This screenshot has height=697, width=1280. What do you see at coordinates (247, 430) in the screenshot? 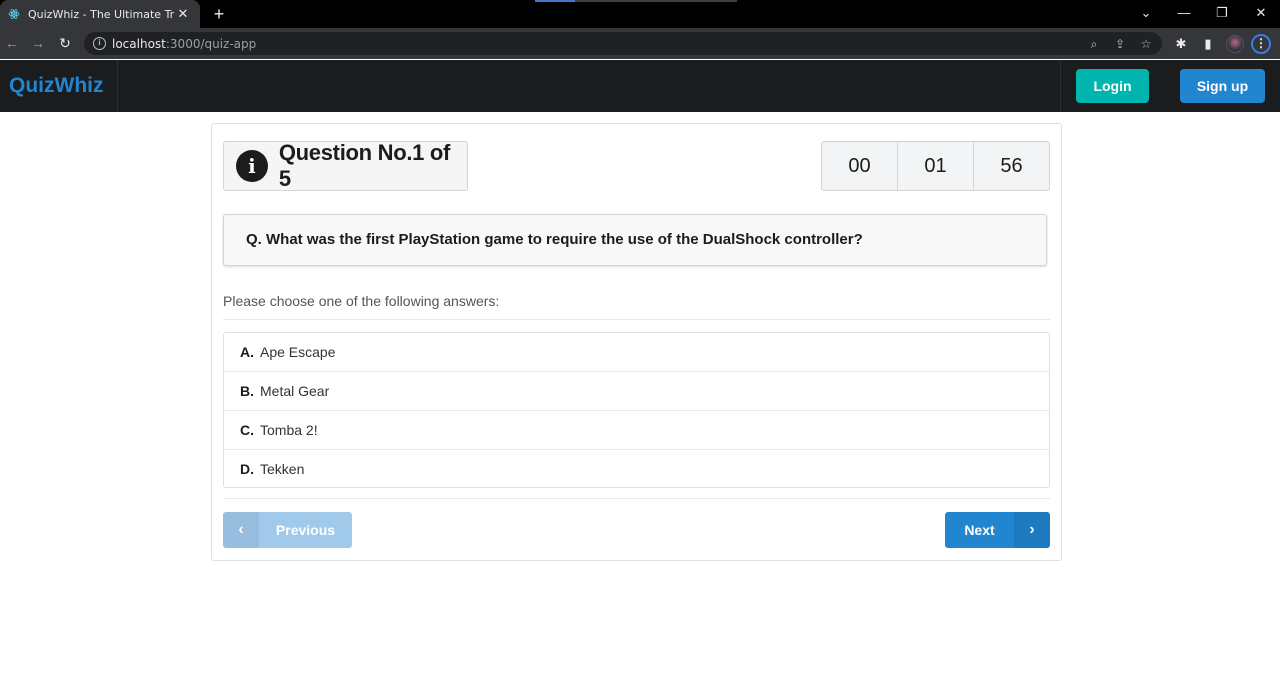
I see `answer-letter: C.` at bounding box center [247, 430].